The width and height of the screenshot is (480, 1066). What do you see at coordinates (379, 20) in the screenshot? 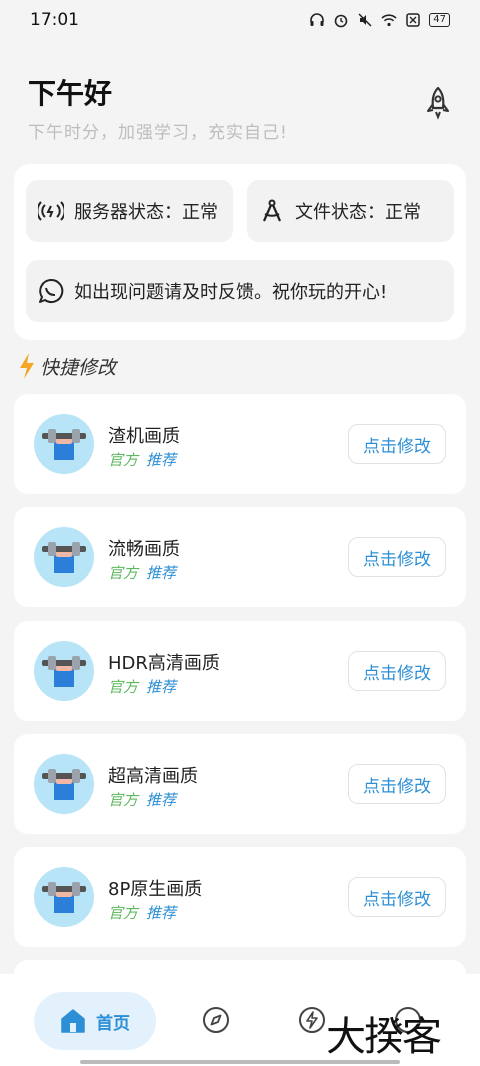
I see `status-icons: 47` at bounding box center [379, 20].